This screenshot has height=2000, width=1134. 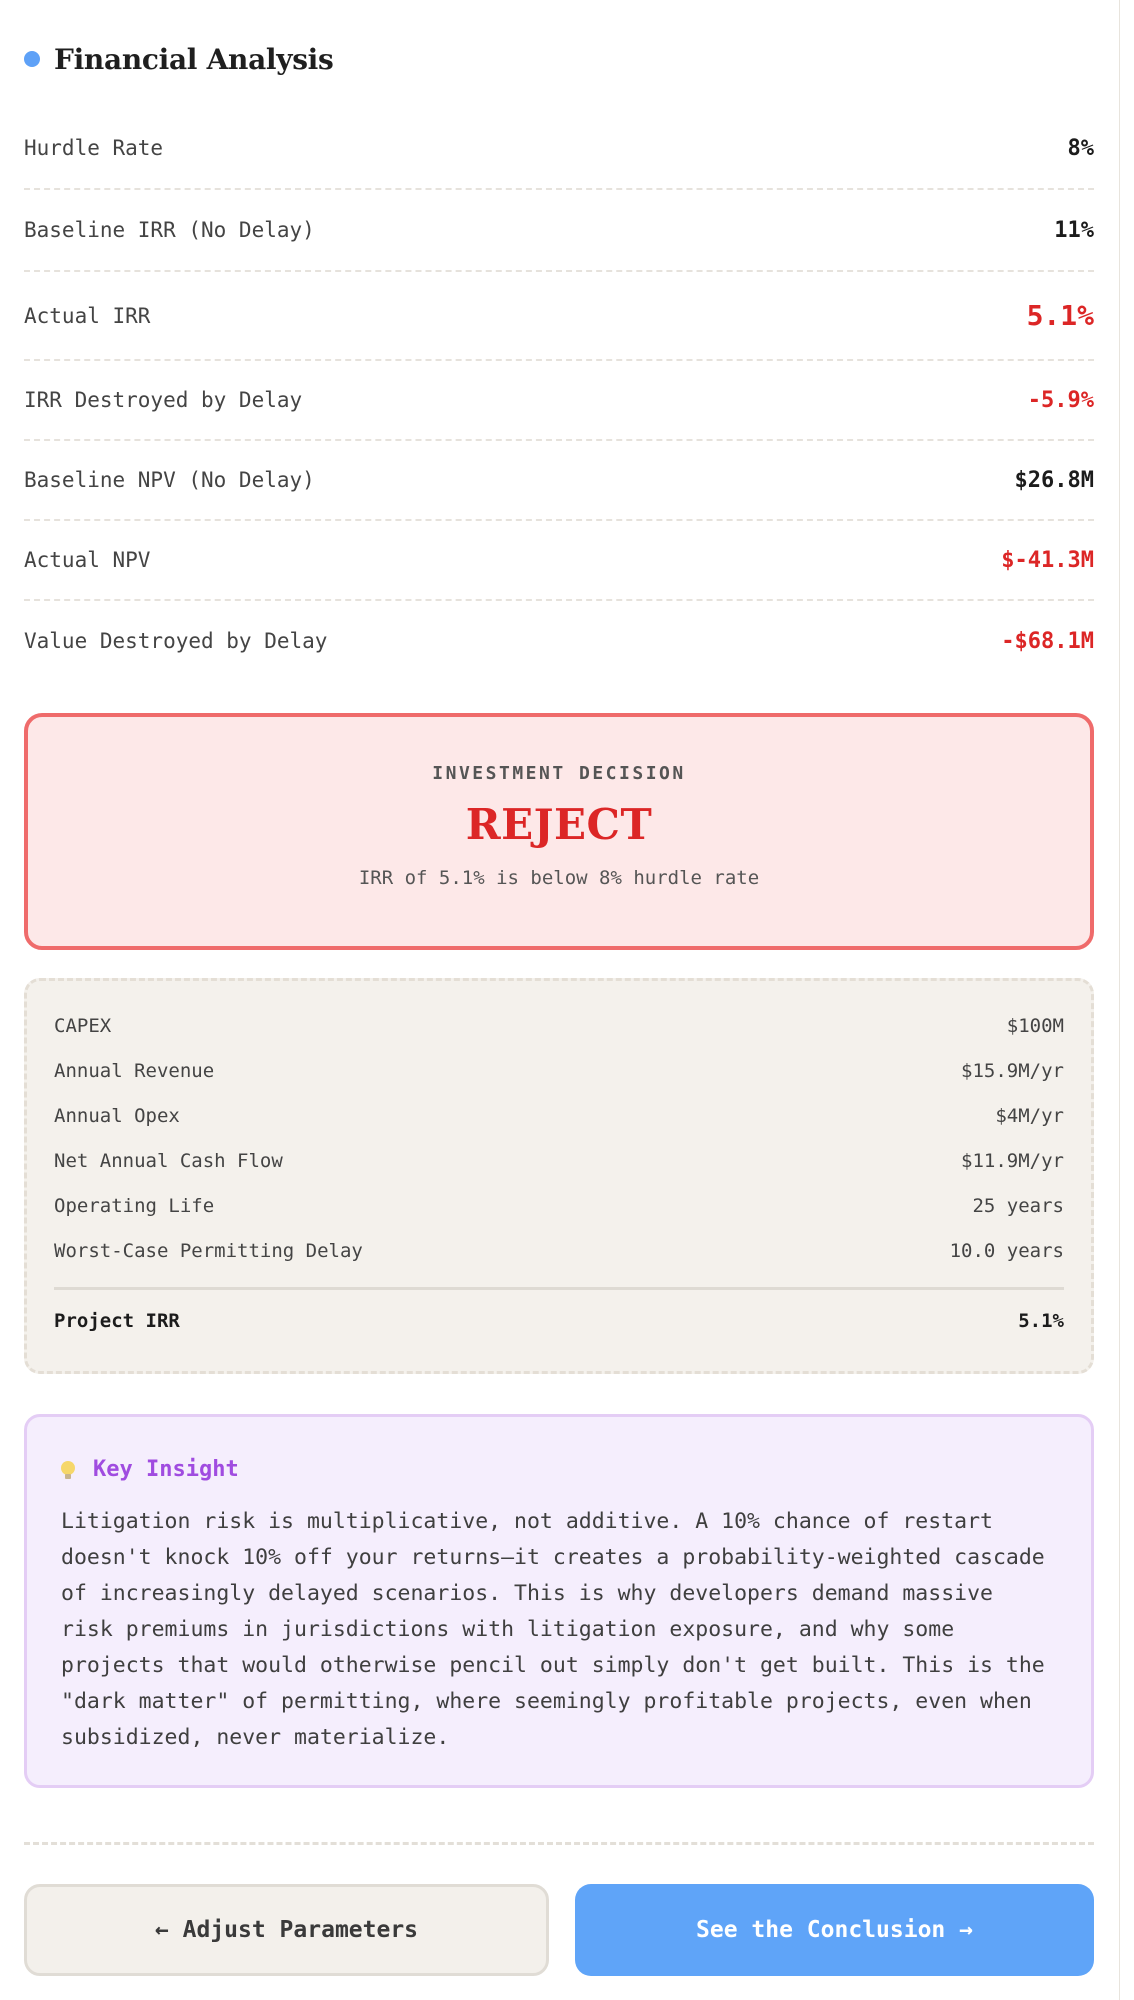 I want to click on metric-value: 11%, so click(x=1074, y=230).